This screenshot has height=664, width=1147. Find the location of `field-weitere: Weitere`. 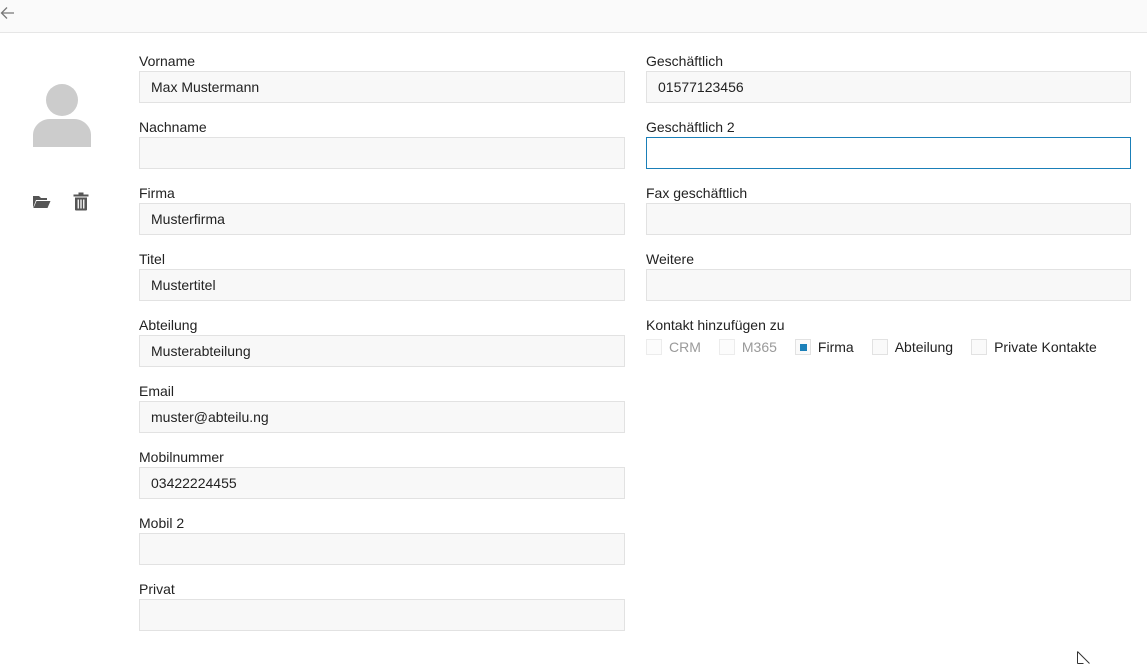

field-weitere: Weitere is located at coordinates (888, 284).